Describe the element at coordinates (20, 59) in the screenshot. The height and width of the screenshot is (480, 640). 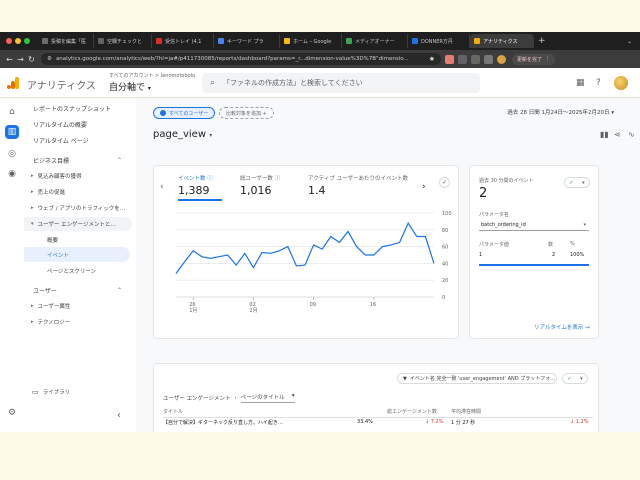
I see `forward-icon: →` at that location.